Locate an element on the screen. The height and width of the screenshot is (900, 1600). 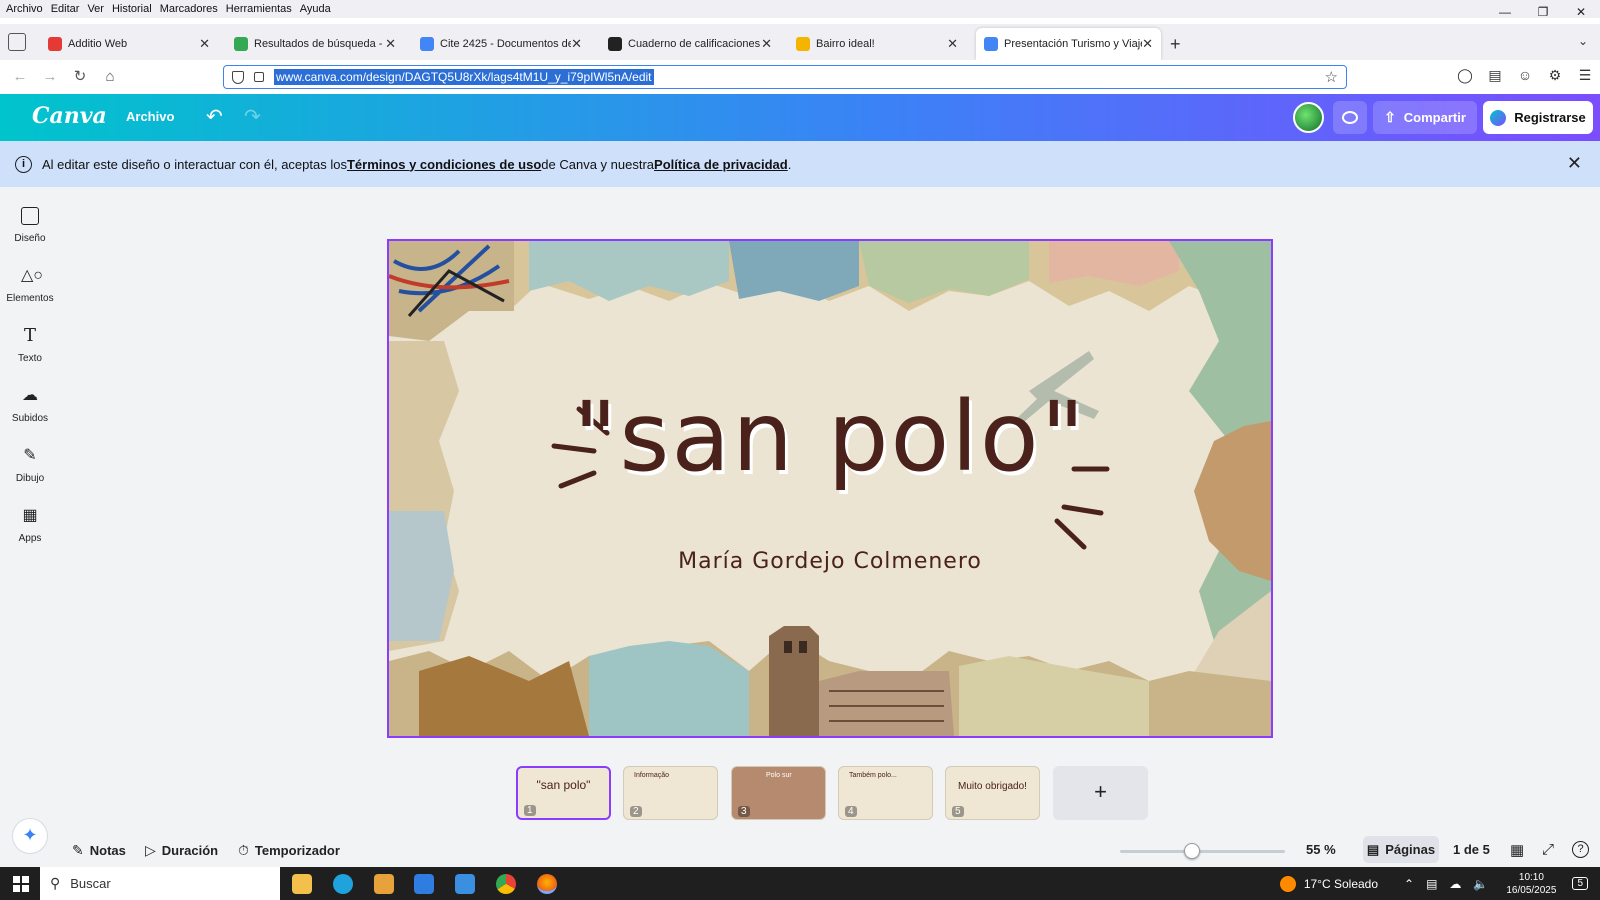
mail-icon is located at coordinates (465, 884).